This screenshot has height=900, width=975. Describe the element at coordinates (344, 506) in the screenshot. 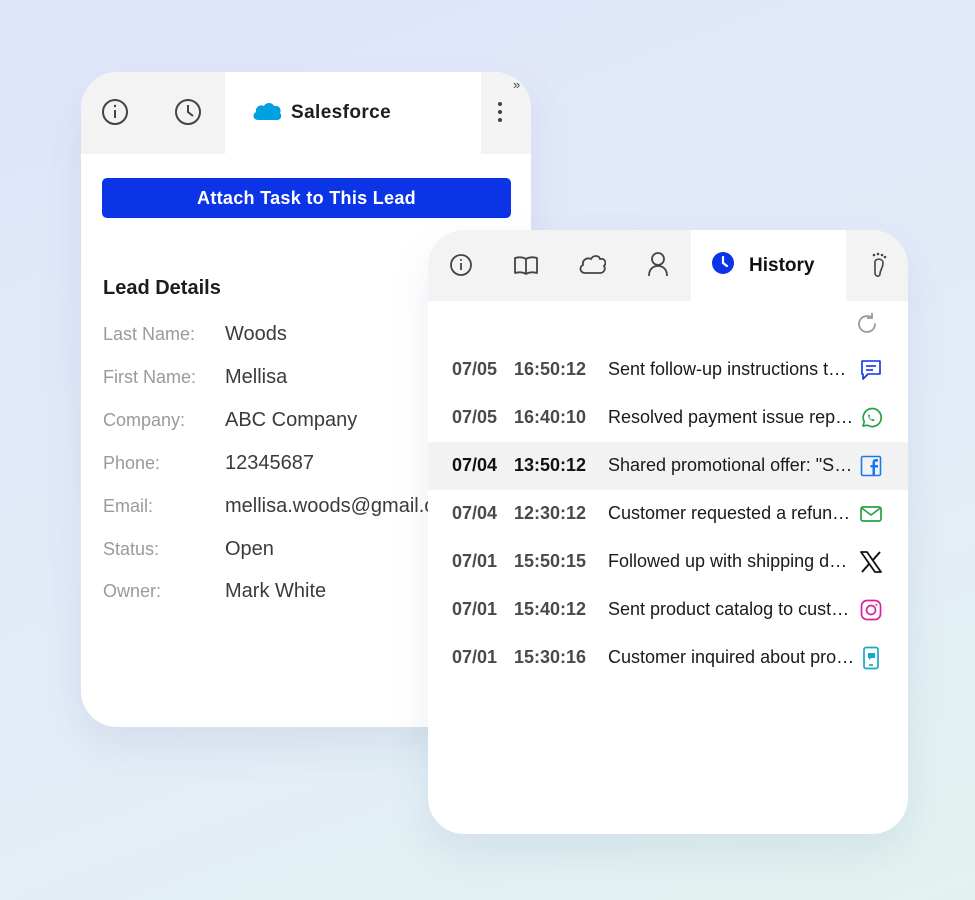

I see `field-value: mellisa.woods@gmail.com` at that location.